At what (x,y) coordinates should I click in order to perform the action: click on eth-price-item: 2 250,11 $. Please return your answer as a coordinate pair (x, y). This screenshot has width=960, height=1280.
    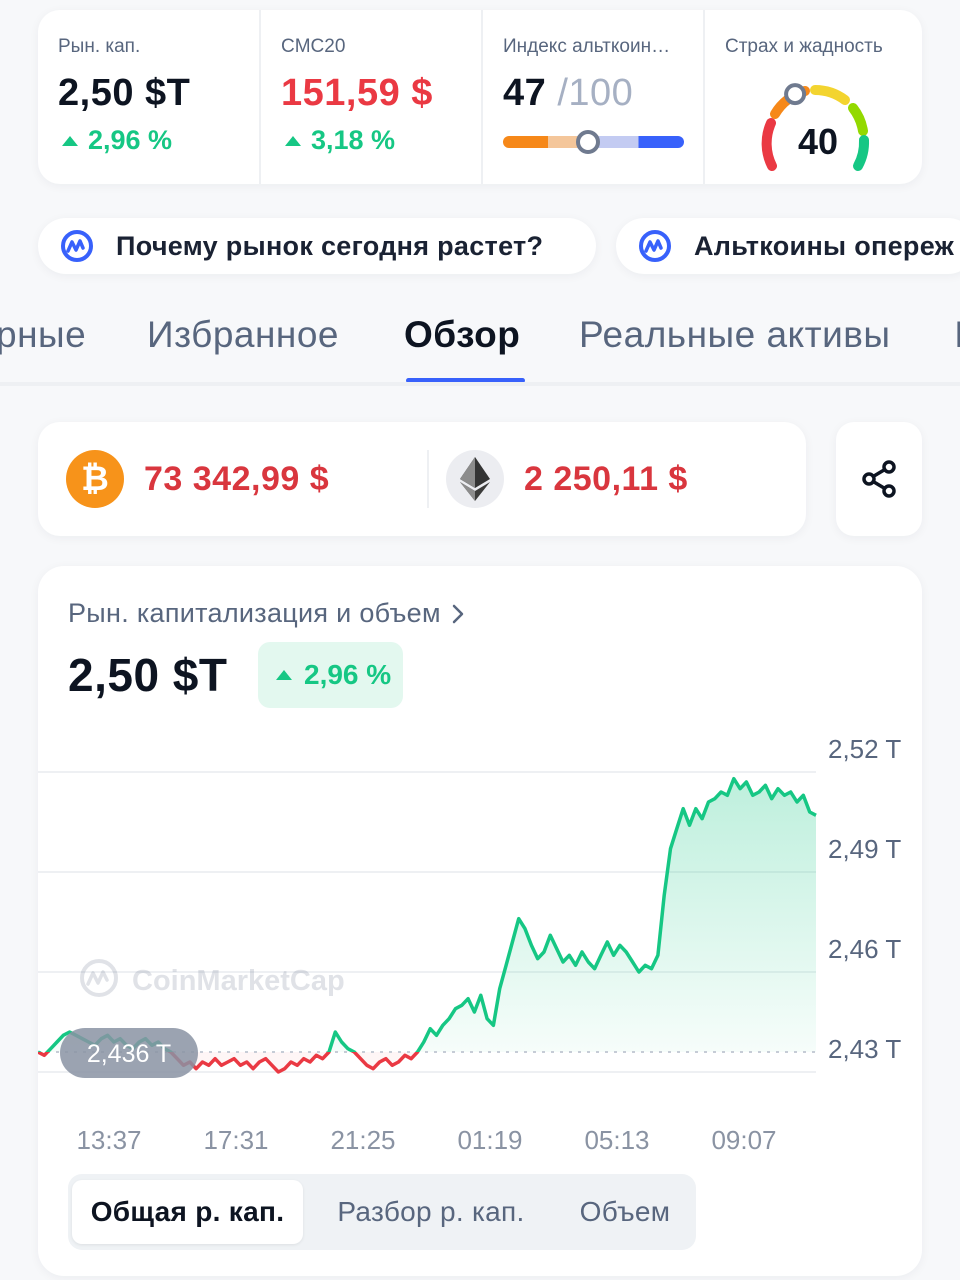
    Looking at the image, I should click on (567, 479).